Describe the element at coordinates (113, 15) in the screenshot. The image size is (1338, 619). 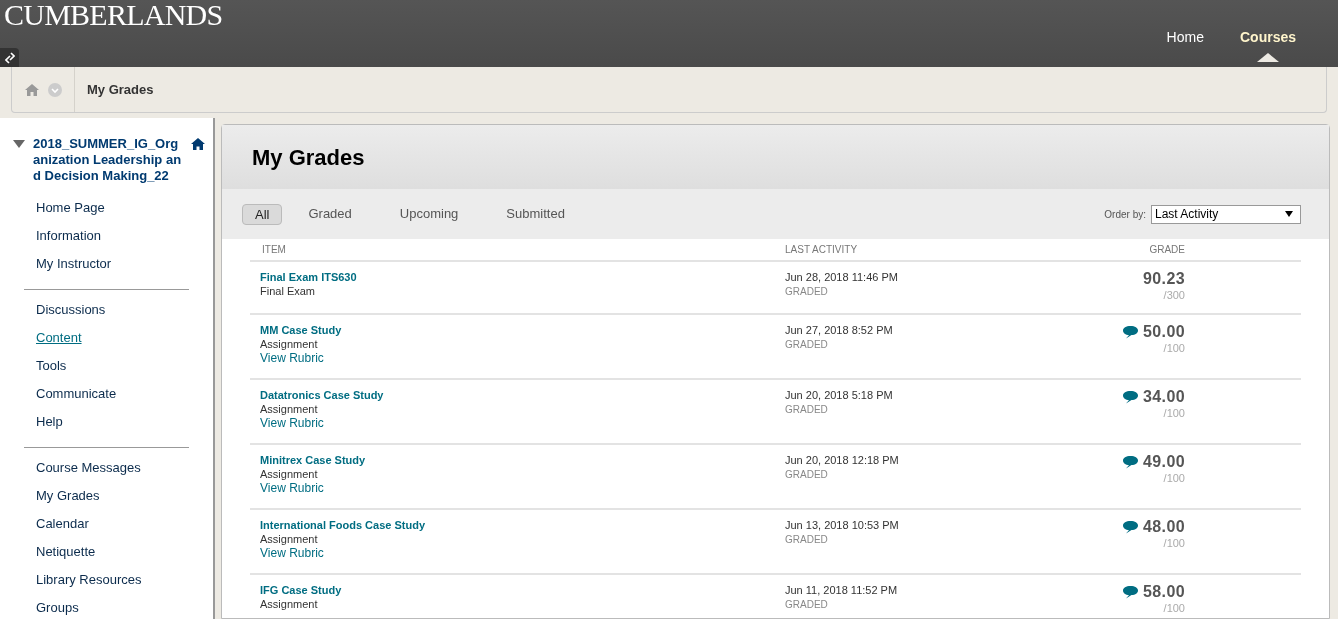
I see `logo: CUMBERLANDS` at that location.